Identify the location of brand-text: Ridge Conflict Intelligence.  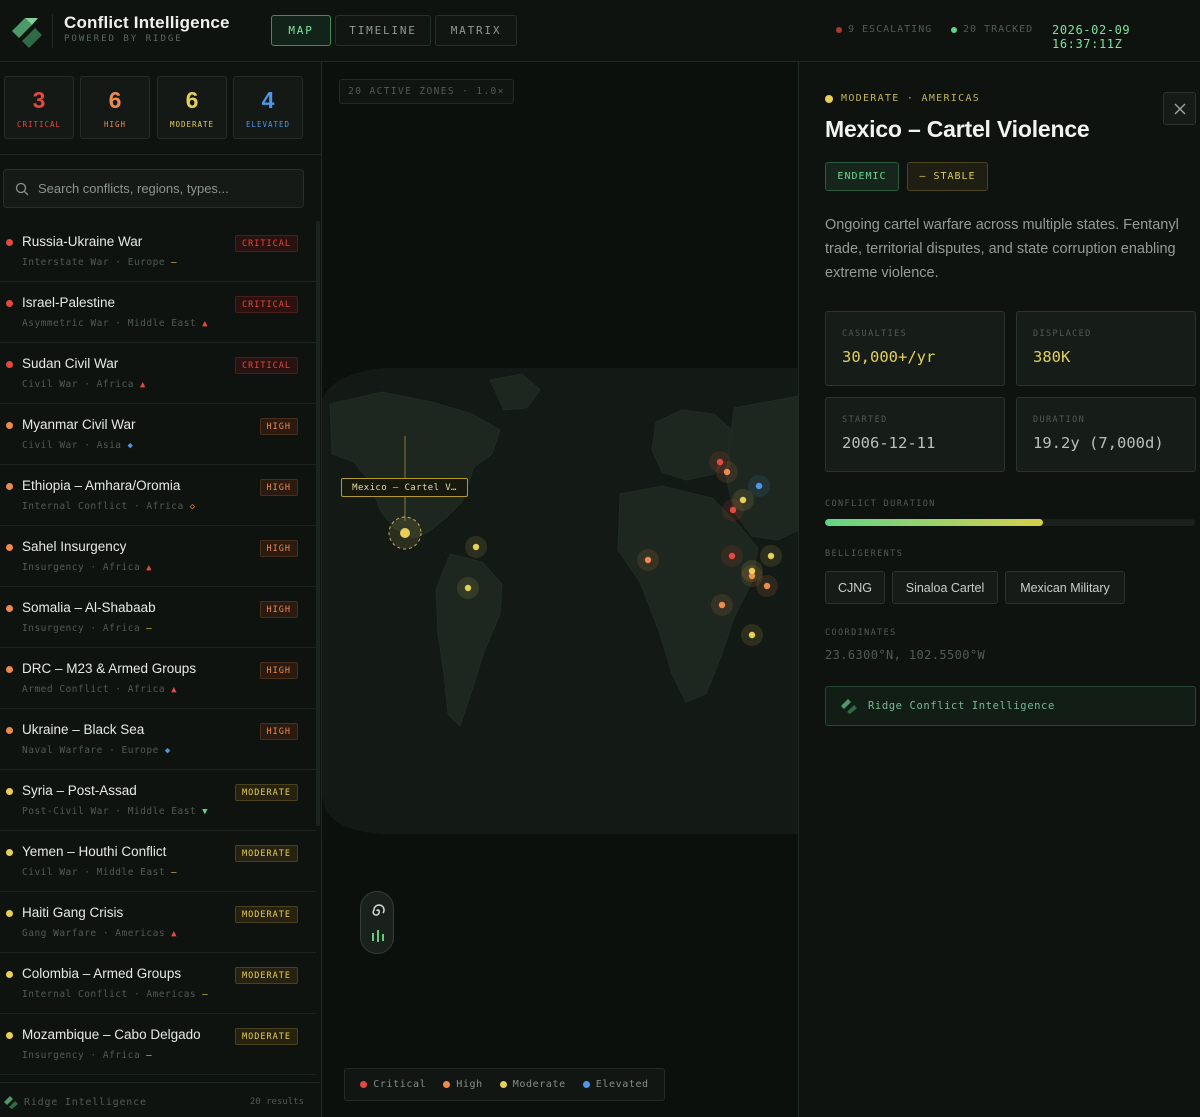
(961, 706).